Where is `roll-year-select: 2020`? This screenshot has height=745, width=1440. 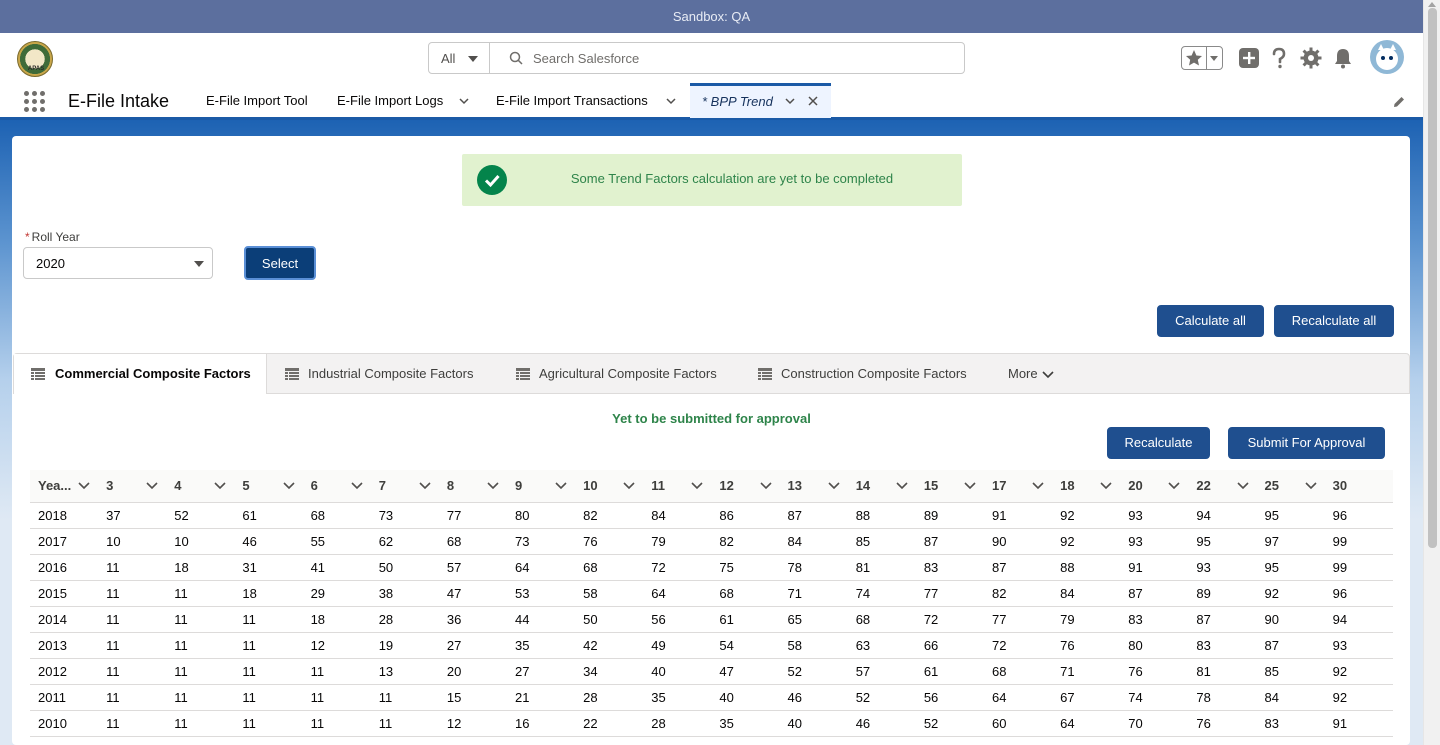
roll-year-select: 2020 is located at coordinates (118, 263).